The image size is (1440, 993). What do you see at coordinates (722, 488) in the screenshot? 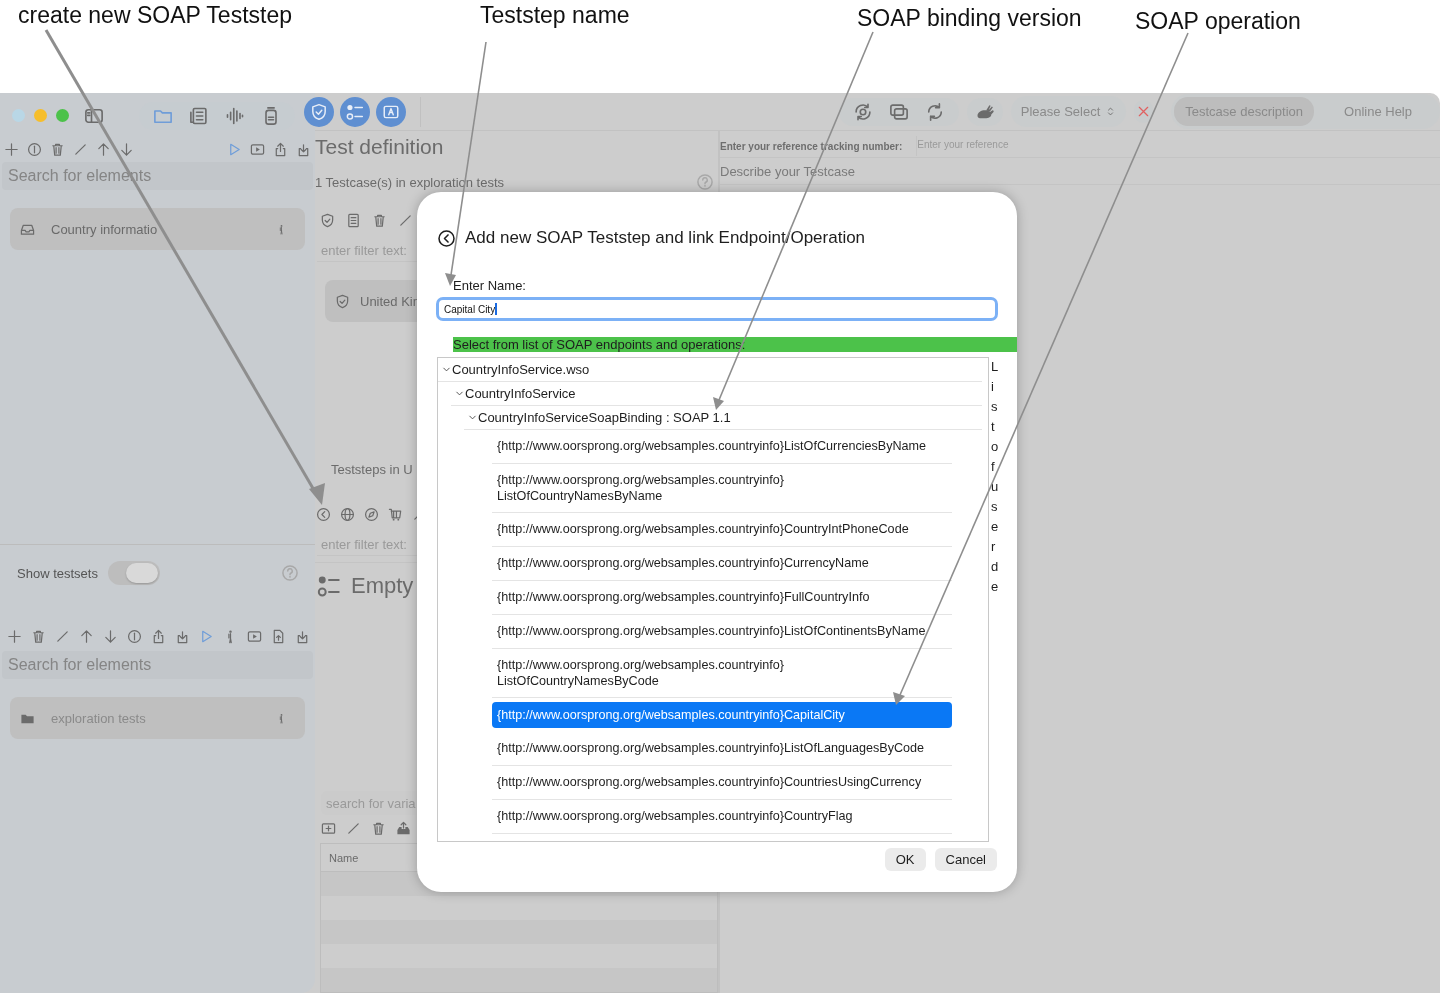
I see `operation-item: {http://www.oorsprong.org/websamples.countryinfo} ListOfCountryNamesByName` at bounding box center [722, 488].